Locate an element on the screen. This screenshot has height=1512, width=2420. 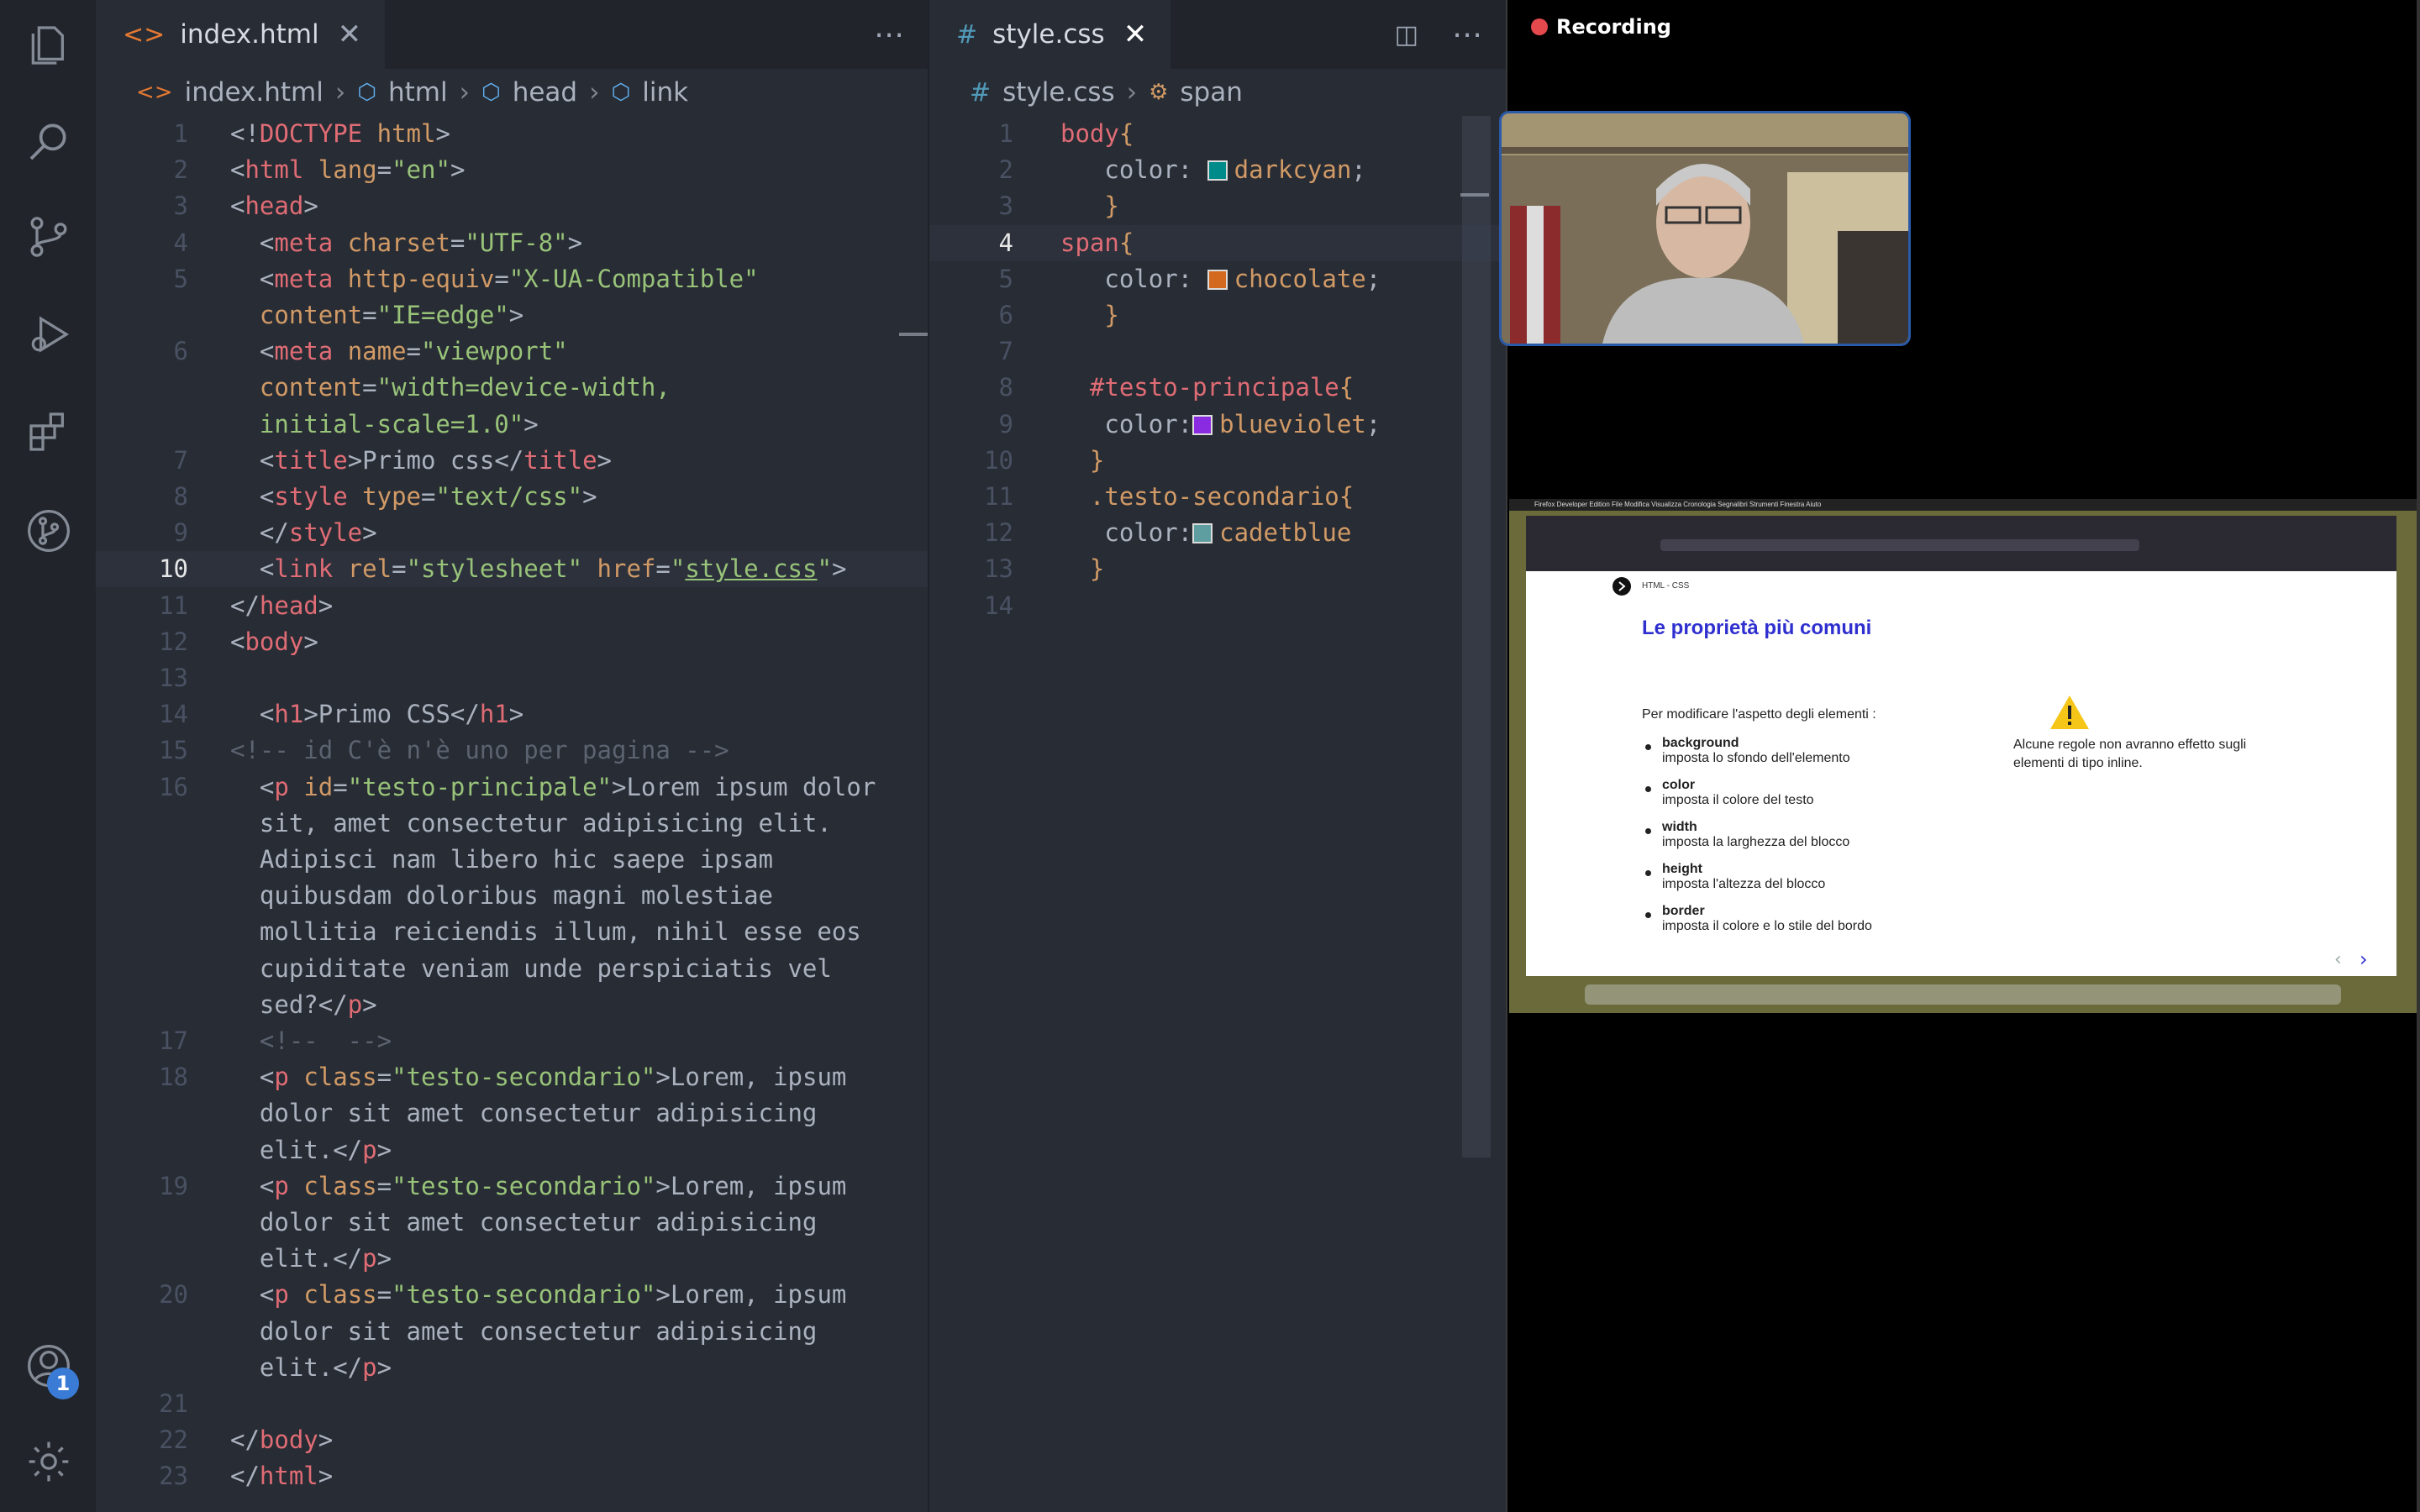
code-line: Adipisci nam libero hic saepe ipsam is located at coordinates (512, 860).